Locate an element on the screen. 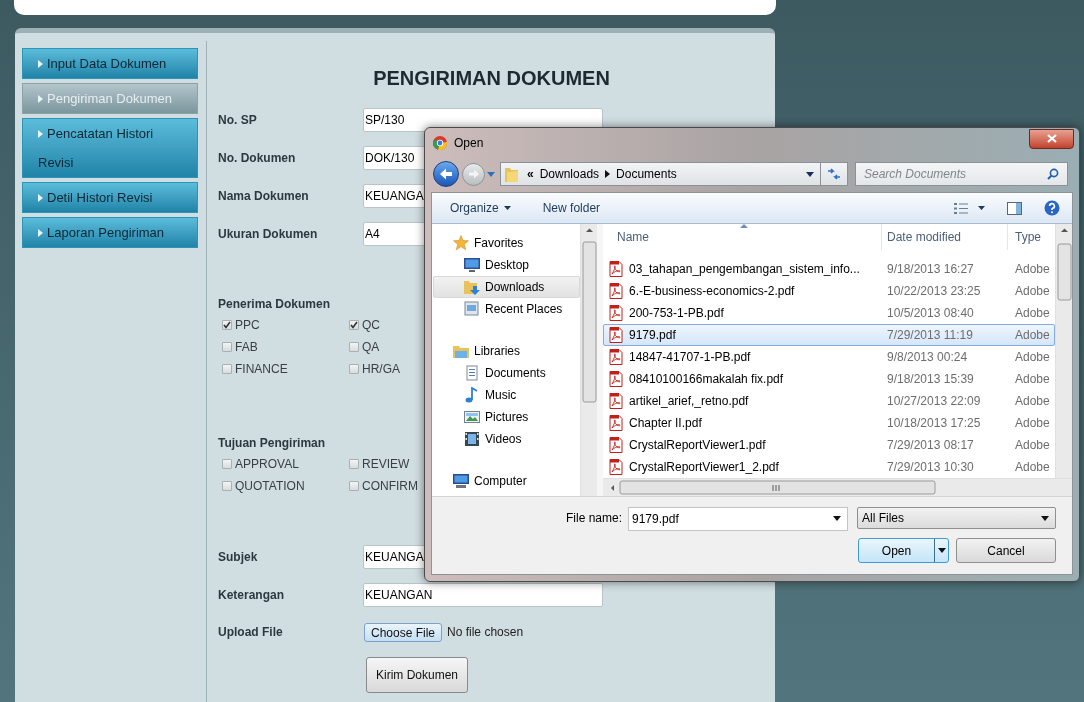 The image size is (1084, 702). file-row: 200-753-1-PB.pdf 10/5/2013 08:40 Adobe is located at coordinates (829, 313).